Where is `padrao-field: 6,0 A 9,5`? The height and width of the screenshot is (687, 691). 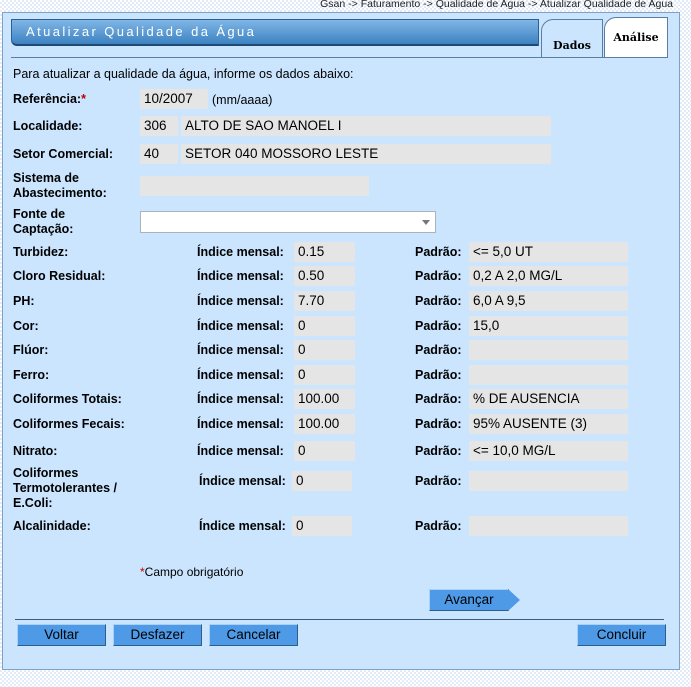 padrao-field: 6,0 A 9,5 is located at coordinates (548, 301).